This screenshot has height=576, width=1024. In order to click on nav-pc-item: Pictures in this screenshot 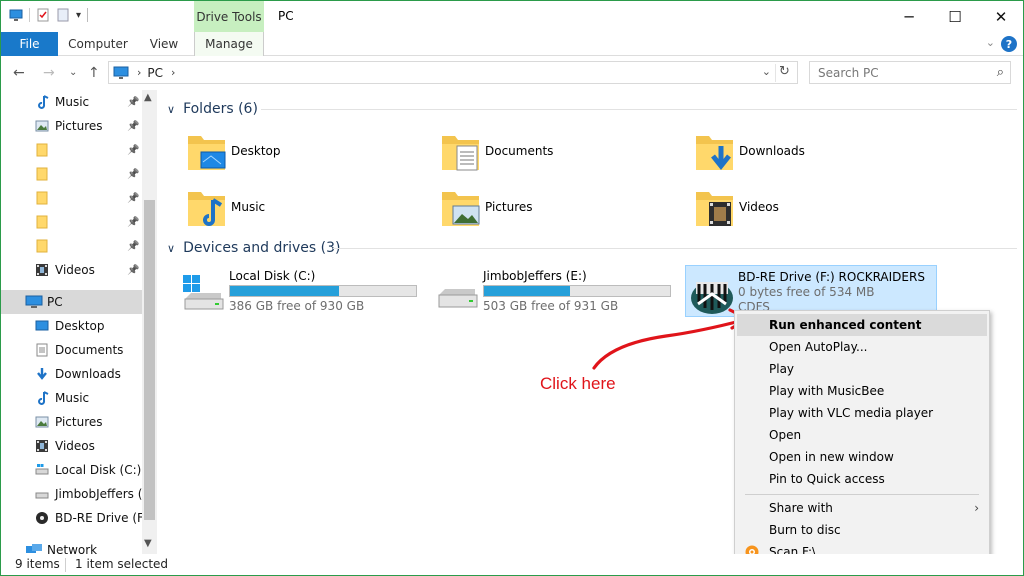, I will do `click(71, 422)`.